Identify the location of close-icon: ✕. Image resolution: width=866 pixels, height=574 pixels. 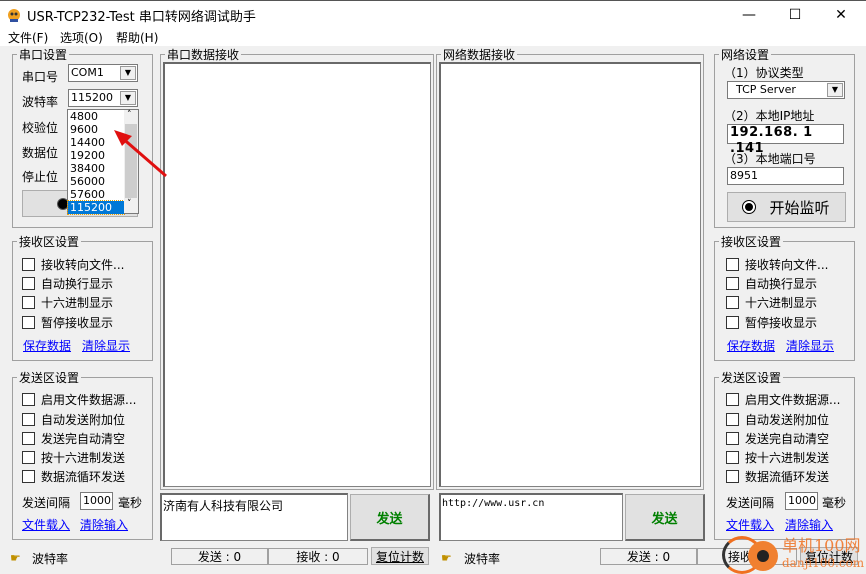
(841, 15).